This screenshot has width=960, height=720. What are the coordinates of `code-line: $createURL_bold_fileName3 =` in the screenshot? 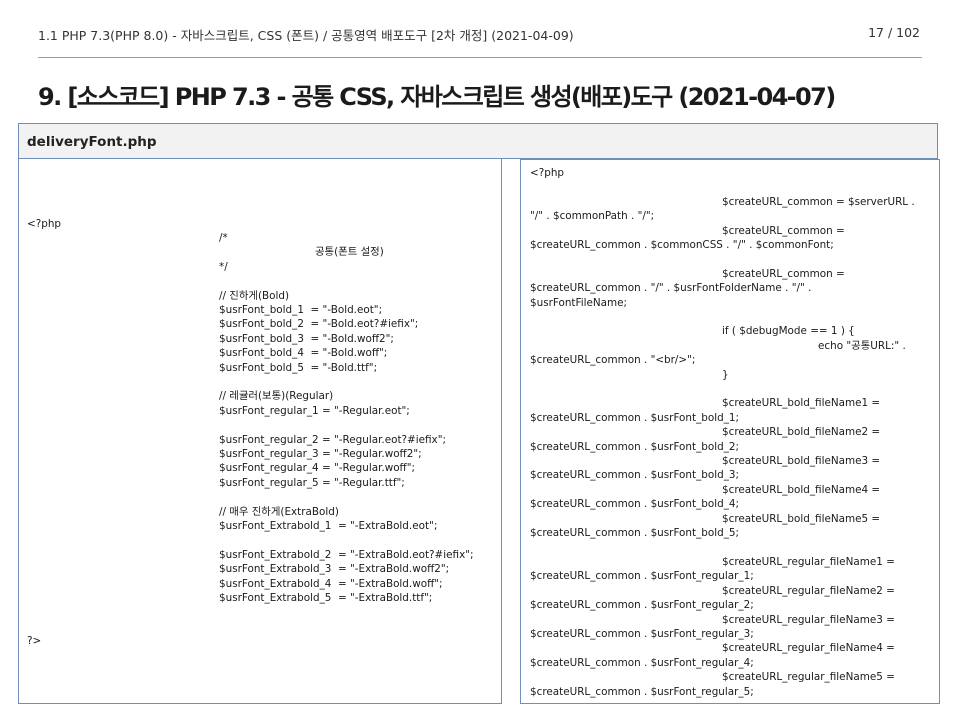 It's located at (801, 461).